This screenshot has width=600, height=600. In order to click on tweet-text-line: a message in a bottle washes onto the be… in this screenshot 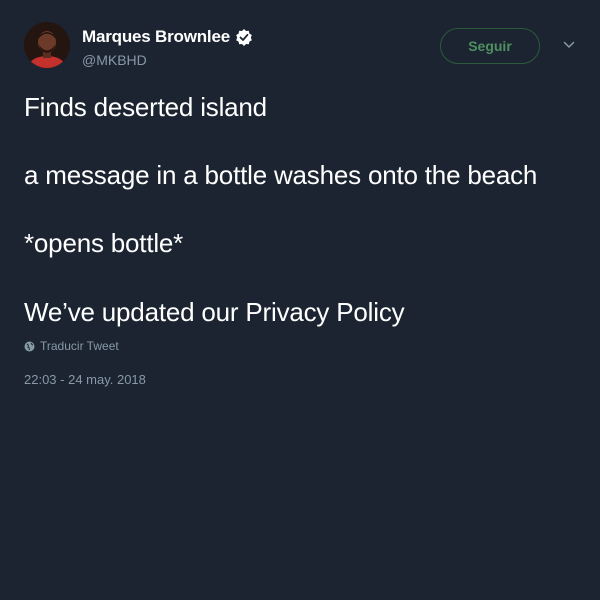, I will do `click(281, 175)`.